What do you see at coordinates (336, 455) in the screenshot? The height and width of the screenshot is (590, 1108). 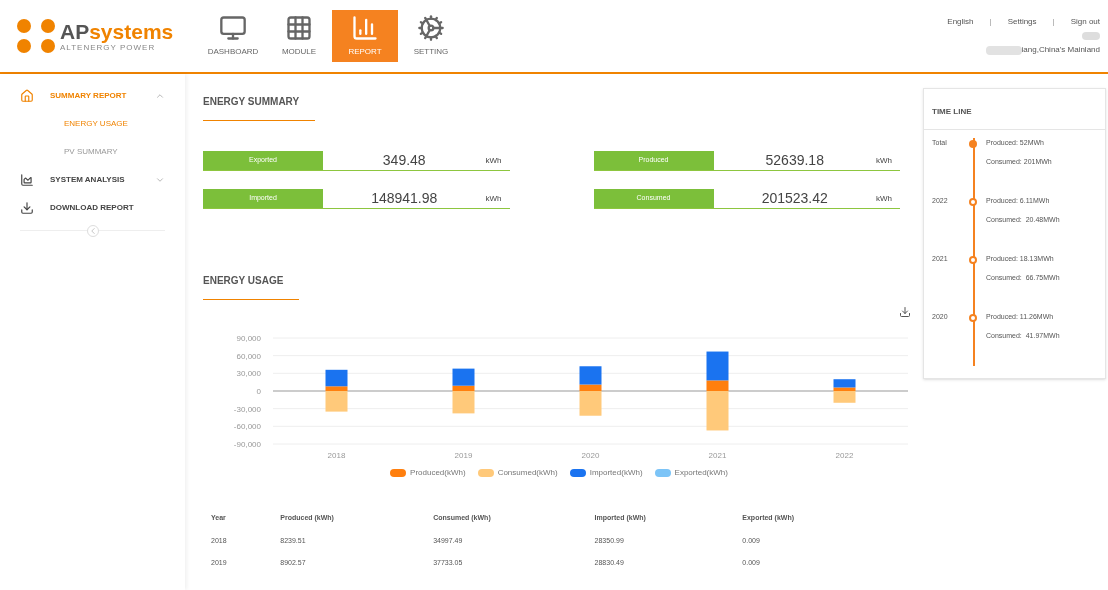 I see `axis-tick-label: 2018` at bounding box center [336, 455].